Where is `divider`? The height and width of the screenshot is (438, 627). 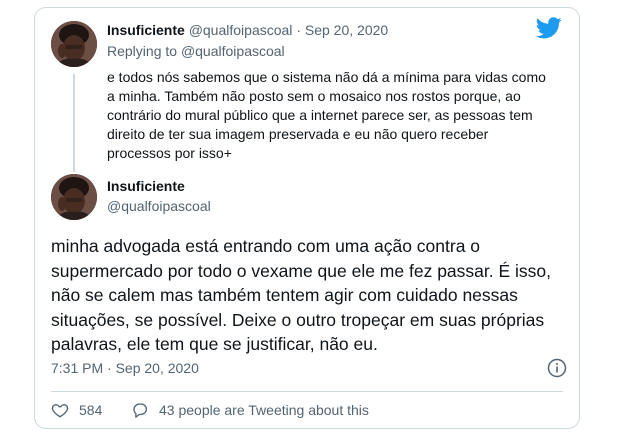
divider is located at coordinates (307, 391).